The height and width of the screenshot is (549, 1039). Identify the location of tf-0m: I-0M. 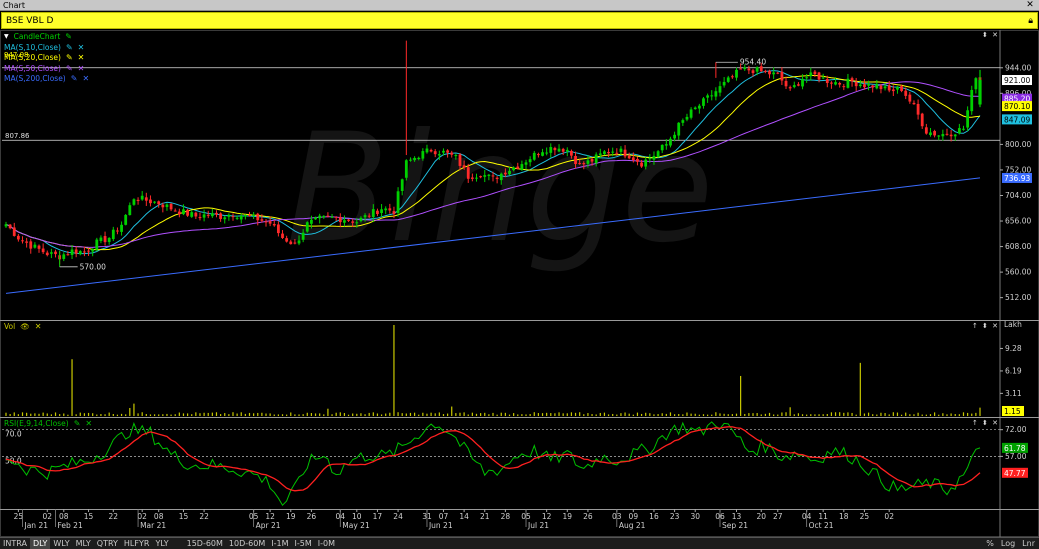
(326, 543).